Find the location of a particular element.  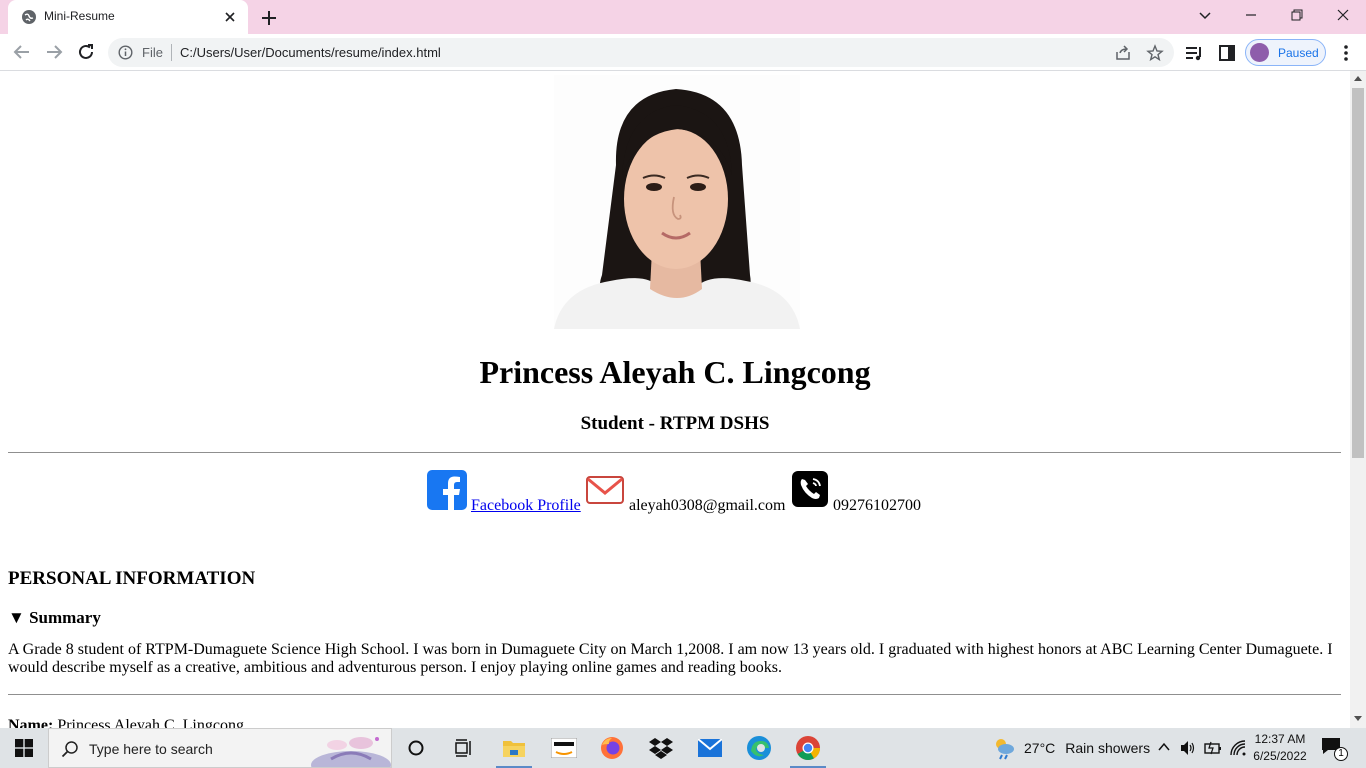

notification-badge: 1 is located at coordinates (1341, 754).